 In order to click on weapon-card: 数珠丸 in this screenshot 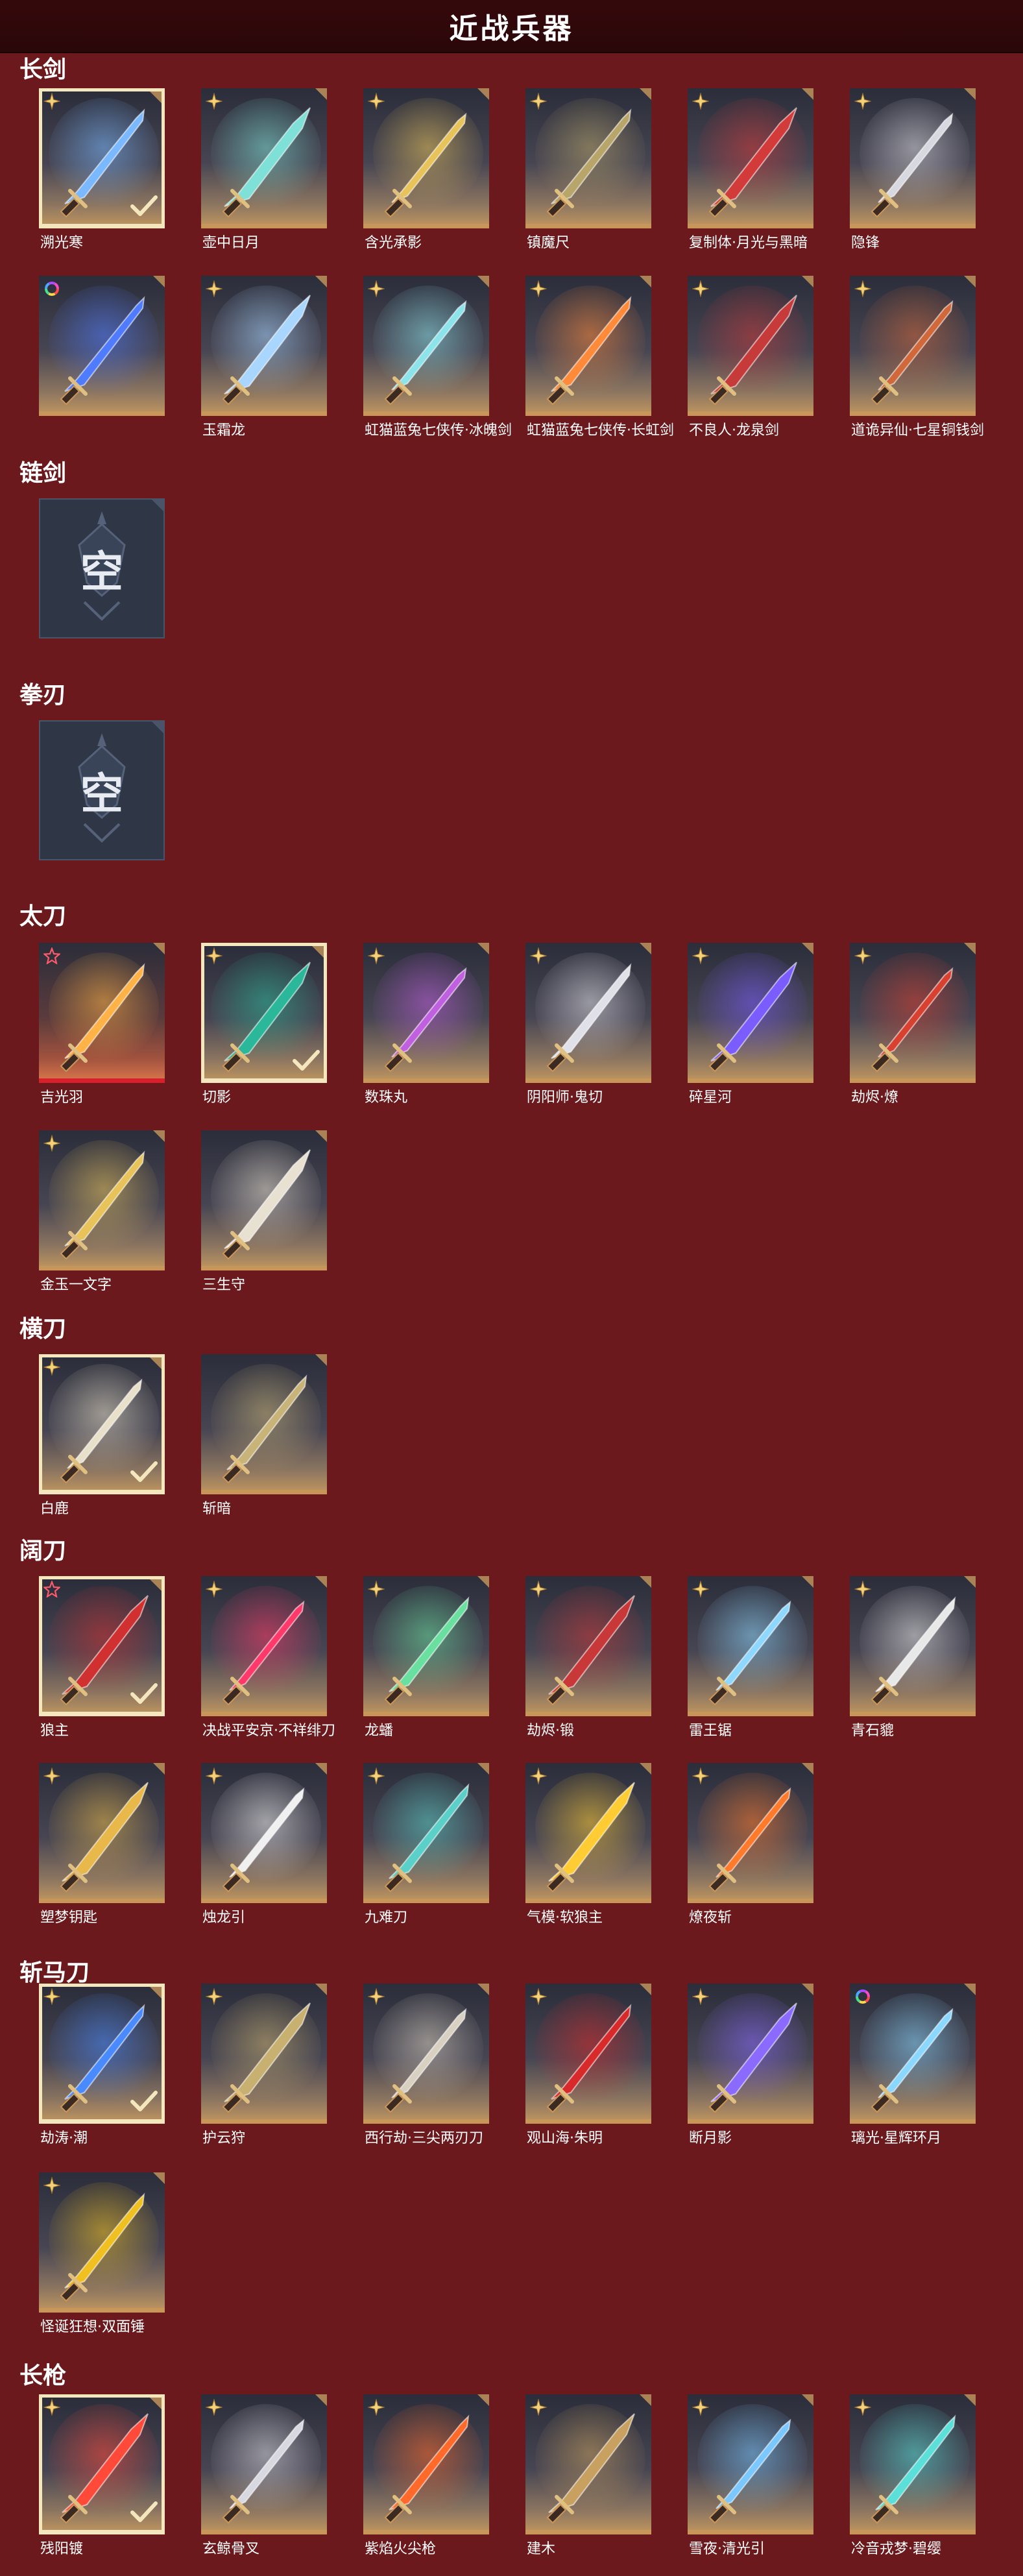, I will do `click(426, 1024)`.